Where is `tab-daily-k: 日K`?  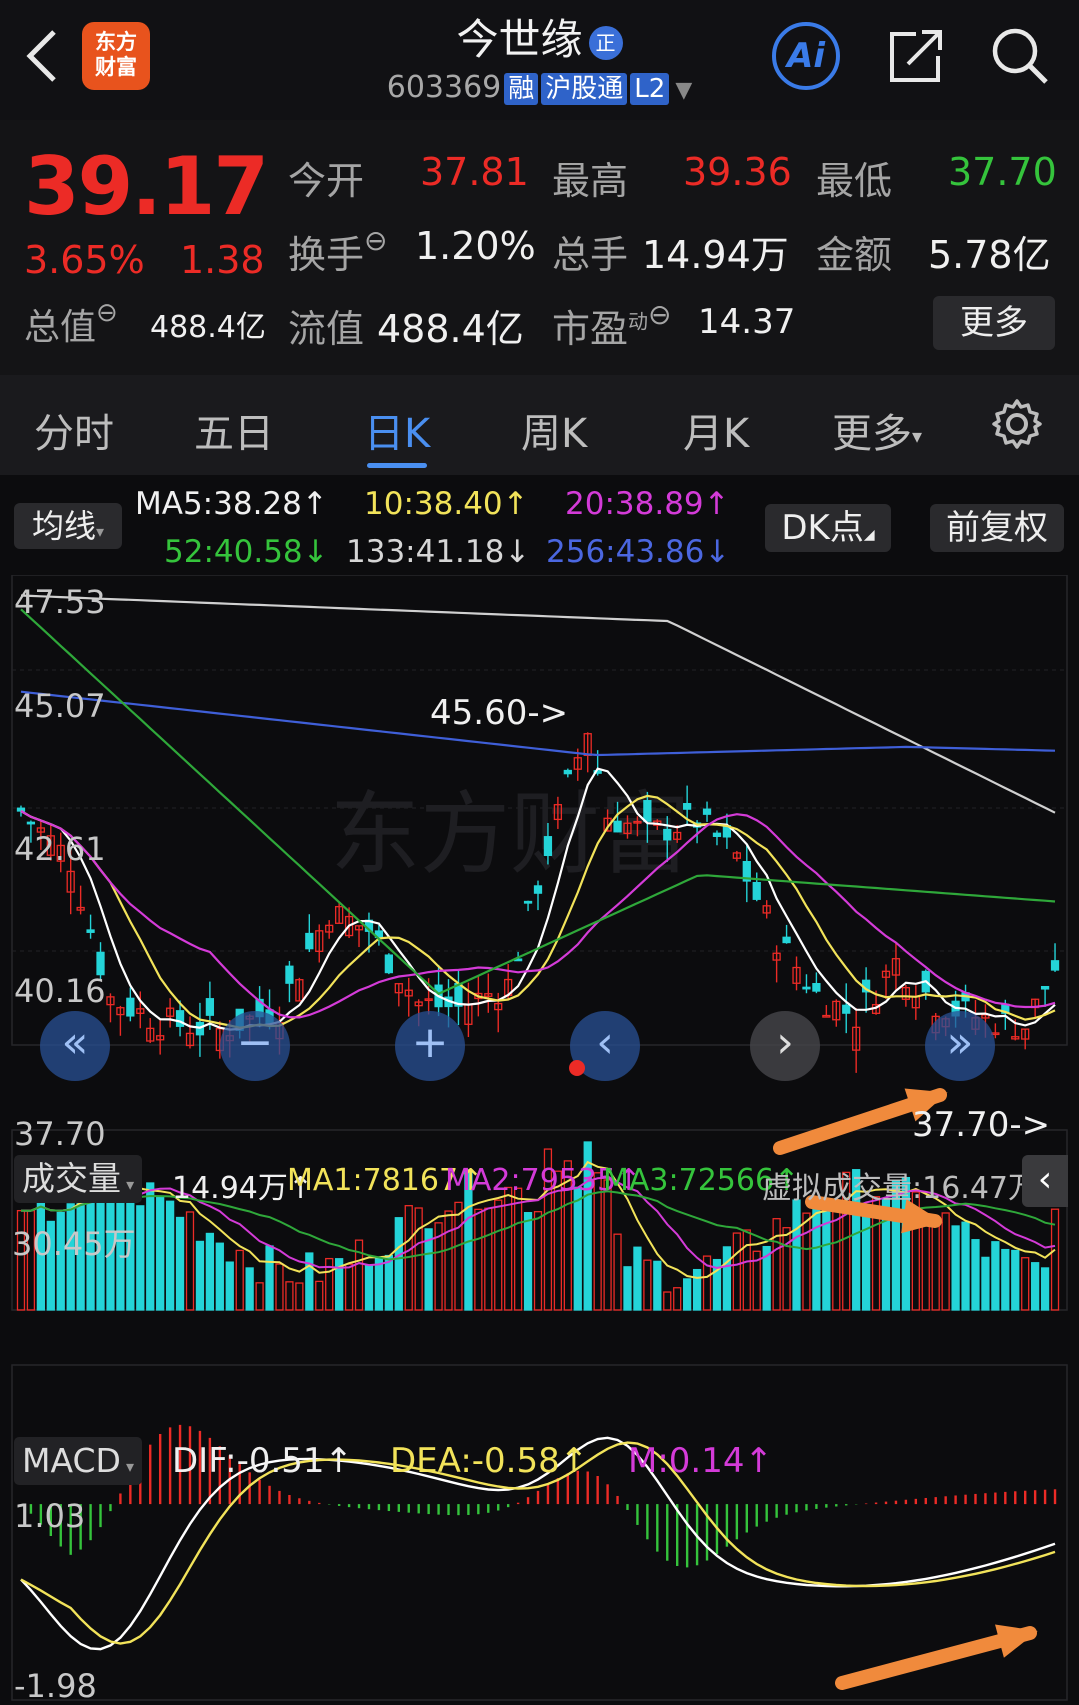 tab-daily-k: 日K is located at coordinates (397, 430).